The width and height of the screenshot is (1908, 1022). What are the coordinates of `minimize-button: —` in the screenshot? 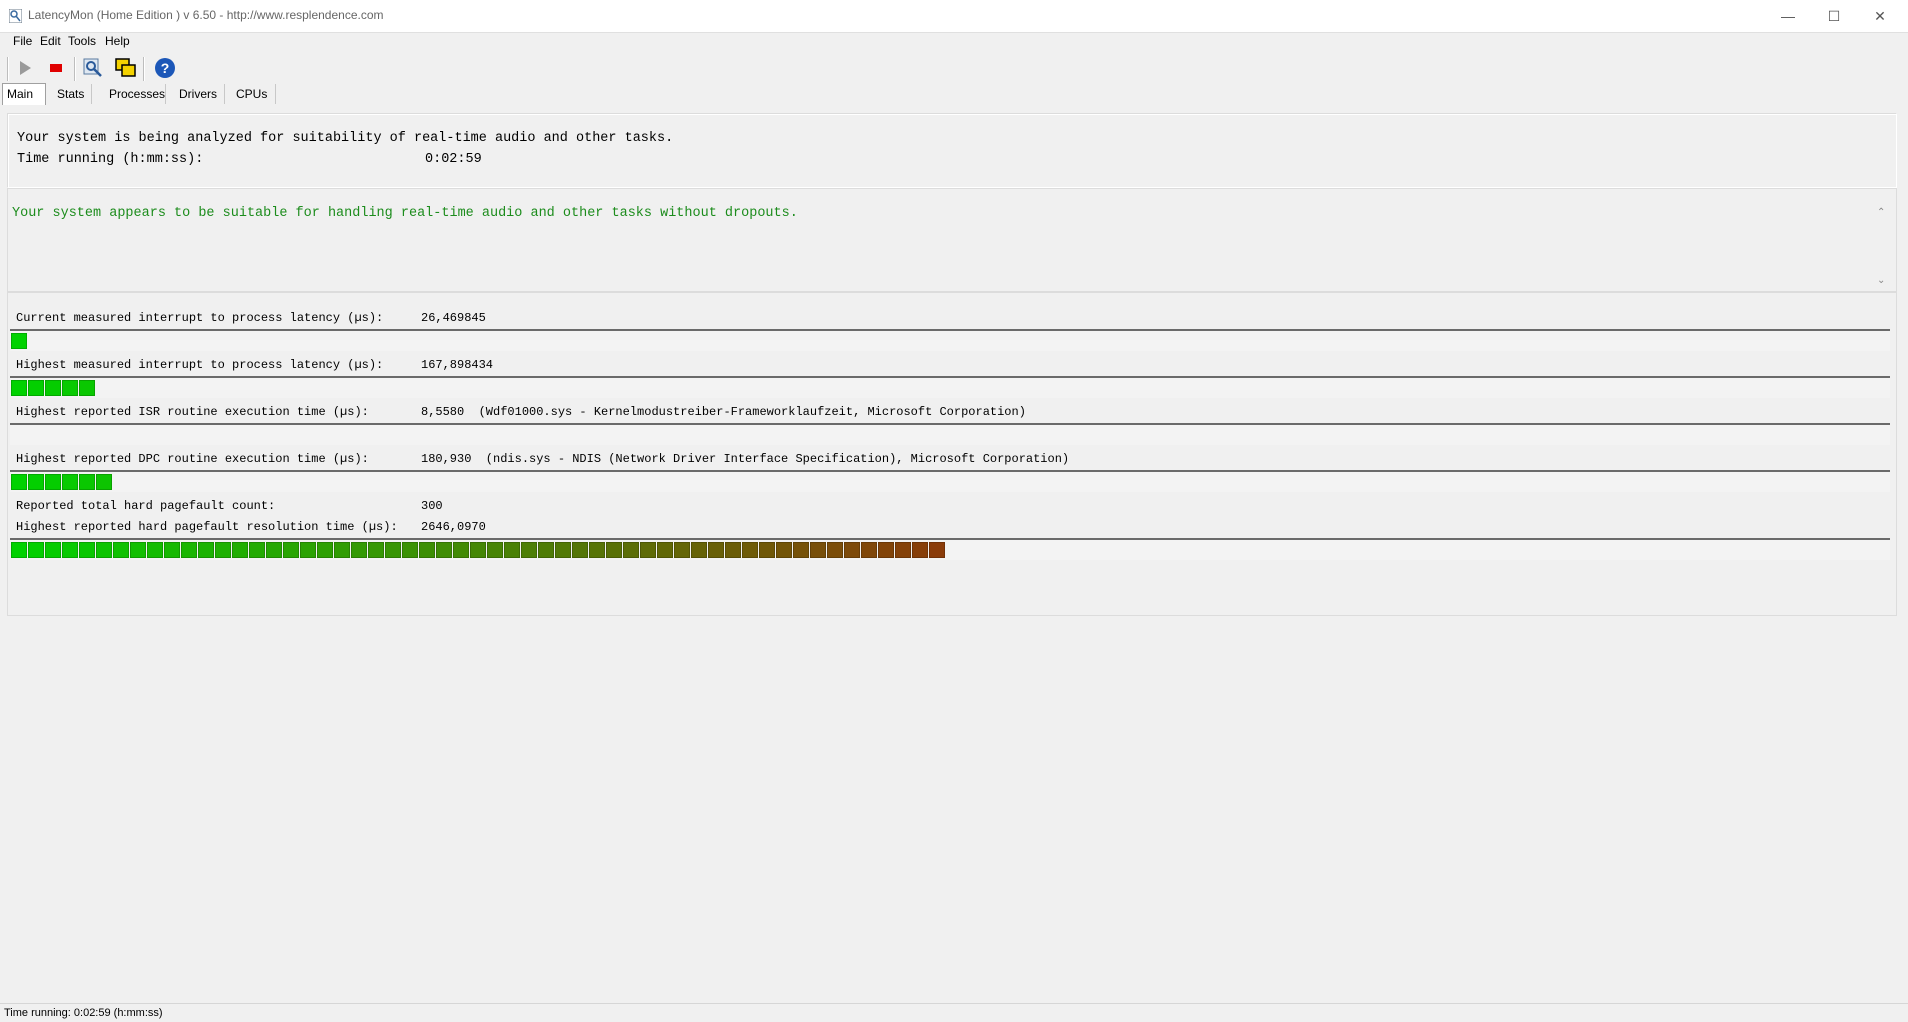 It's located at (1788, 16).